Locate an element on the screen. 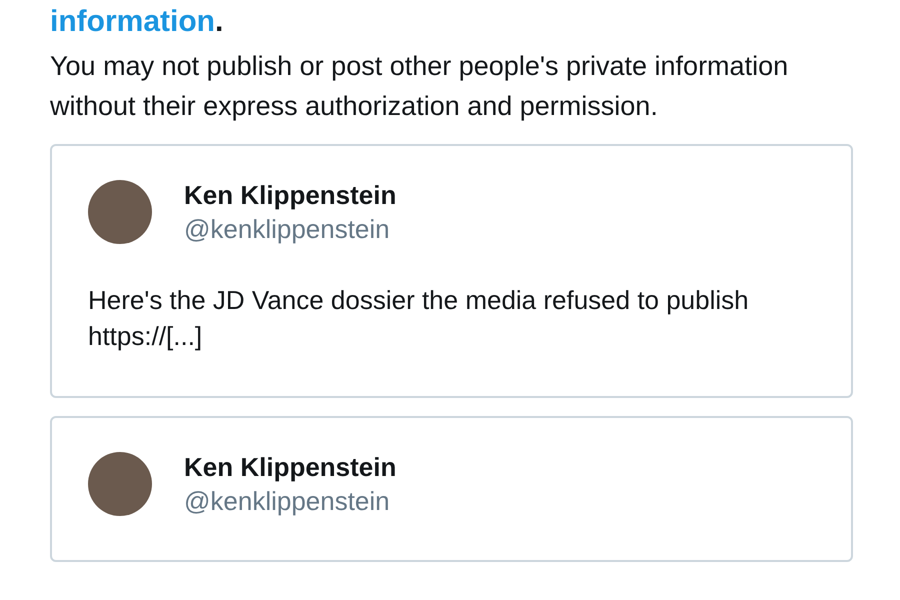 This screenshot has height=600, width=900. section-heading: information. is located at coordinates (137, 22).